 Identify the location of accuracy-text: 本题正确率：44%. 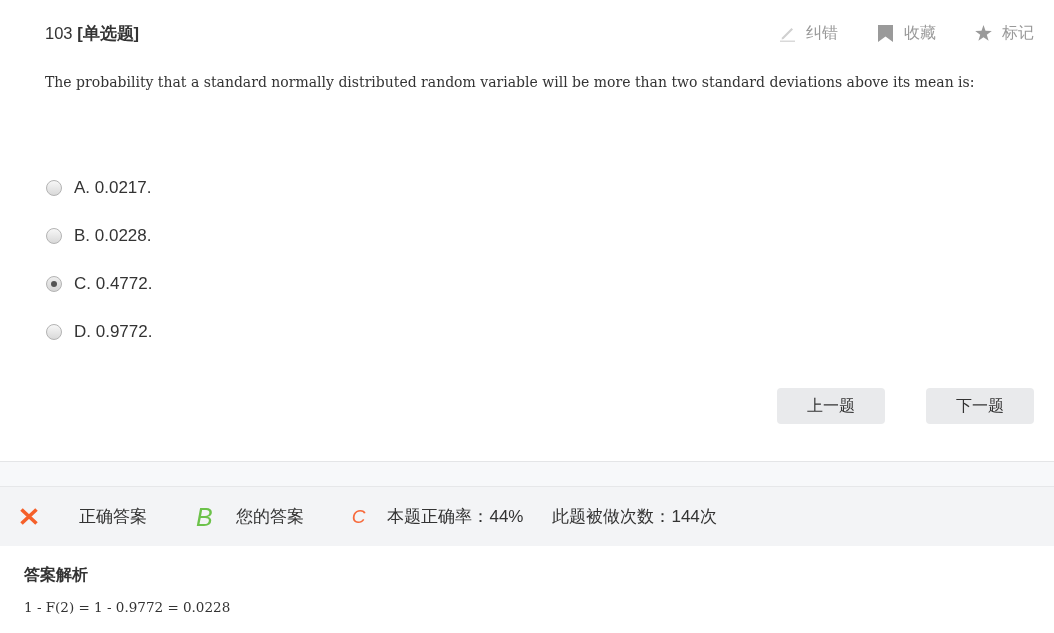
(455, 516).